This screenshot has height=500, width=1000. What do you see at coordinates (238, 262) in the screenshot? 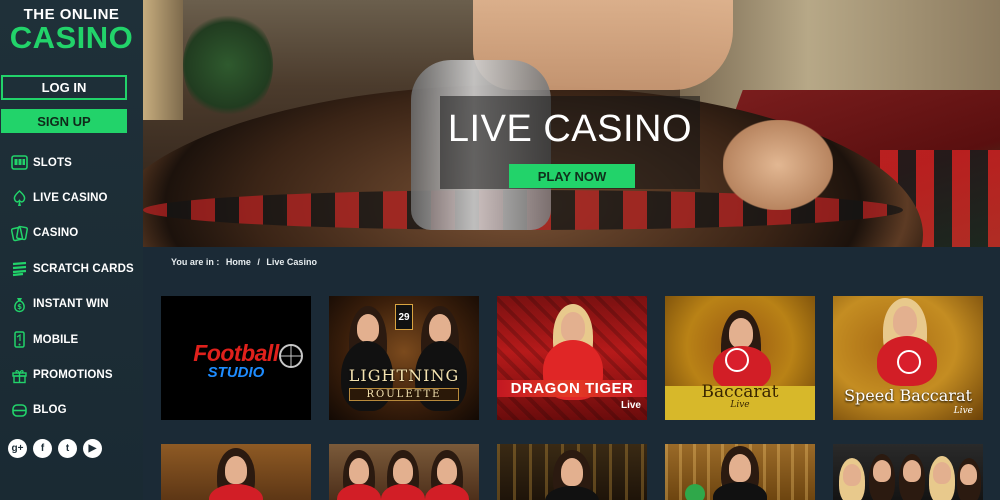
I see `breadcrumb-home: Home` at bounding box center [238, 262].